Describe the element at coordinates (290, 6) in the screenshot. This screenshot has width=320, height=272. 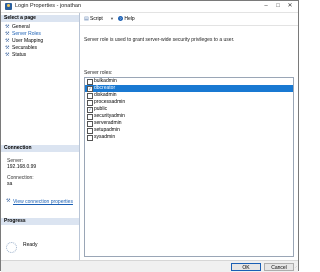
I see `close-icon: ✕` at that location.